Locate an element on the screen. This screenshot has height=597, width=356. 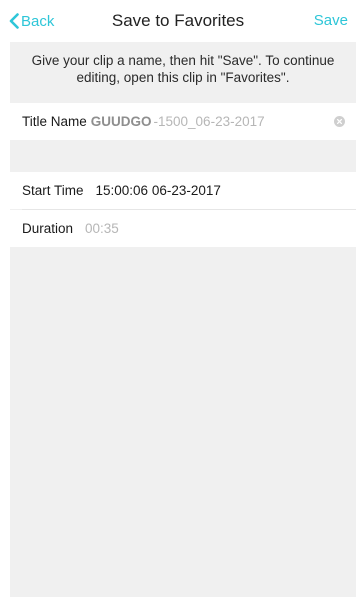
page-title: Save to Favorites is located at coordinates (178, 20).